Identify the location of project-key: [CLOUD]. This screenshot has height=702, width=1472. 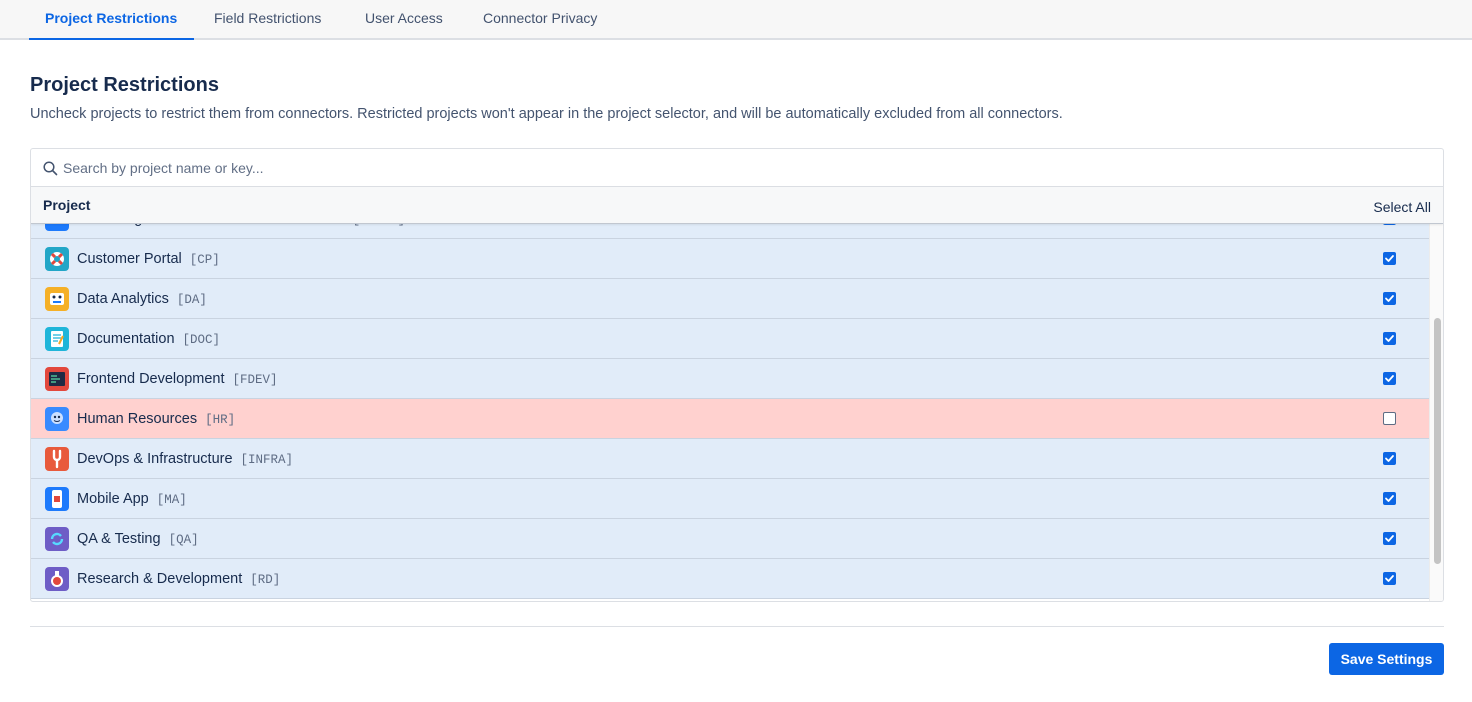
(379, 225).